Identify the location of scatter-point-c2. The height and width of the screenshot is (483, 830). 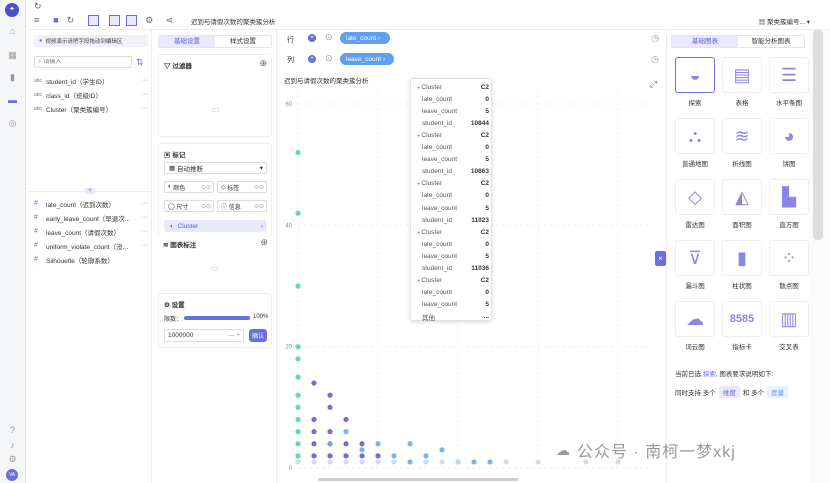
(378, 456).